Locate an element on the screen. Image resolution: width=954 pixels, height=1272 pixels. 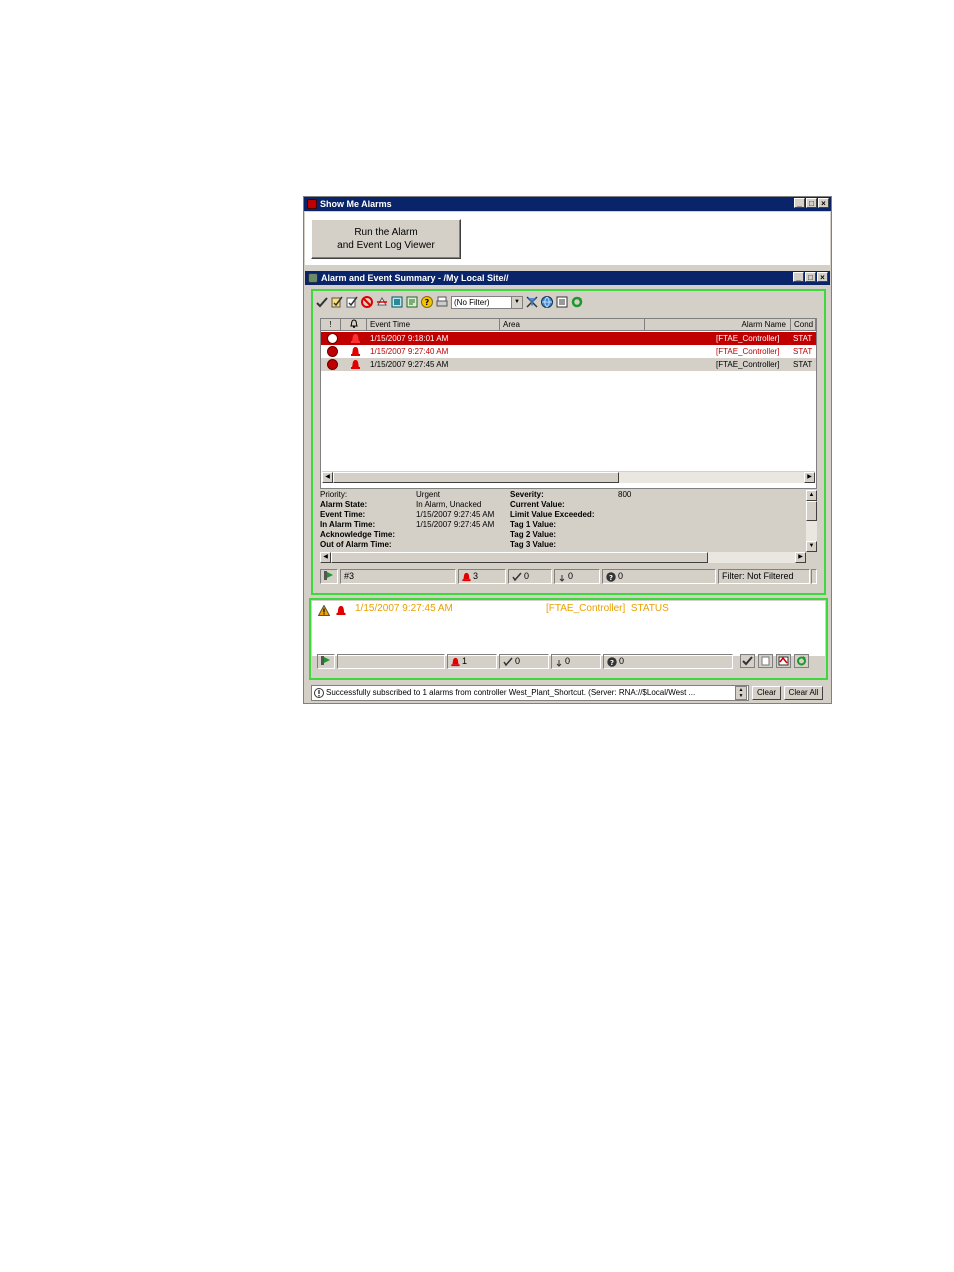
column-header-event-time: Event Time is located at coordinates (433, 325).